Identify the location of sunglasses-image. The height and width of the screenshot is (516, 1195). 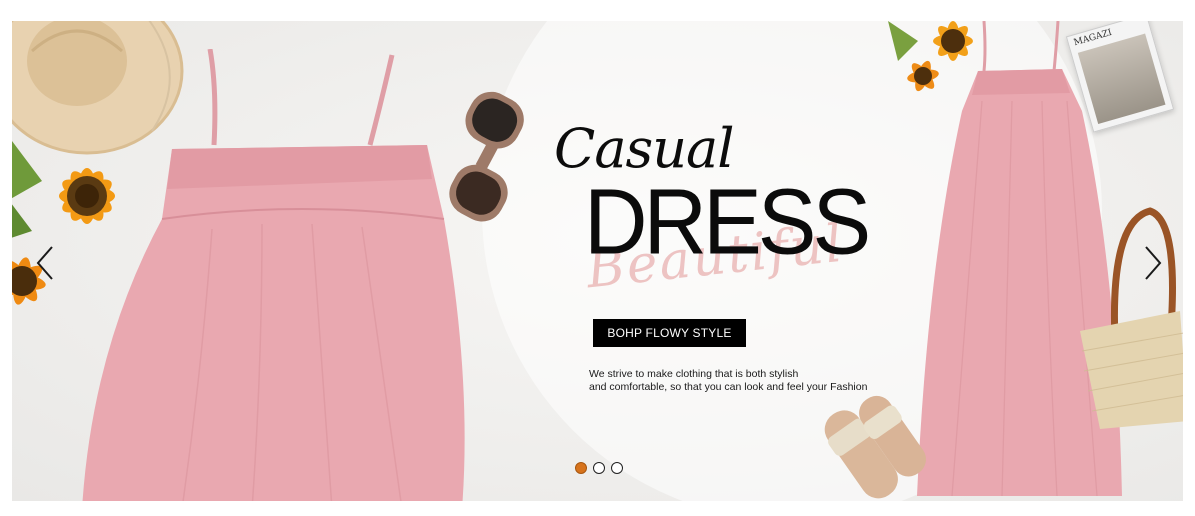
(486, 156).